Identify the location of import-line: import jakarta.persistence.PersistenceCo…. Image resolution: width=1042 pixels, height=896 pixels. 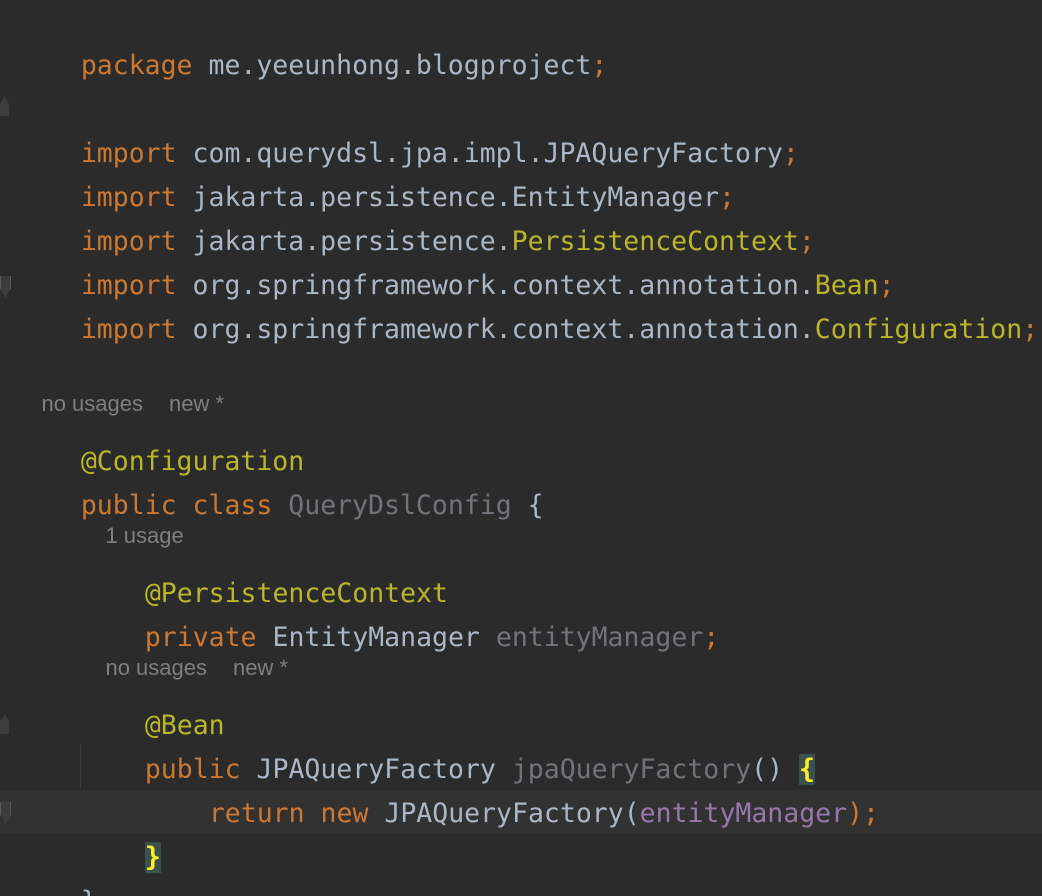
(416, 216).